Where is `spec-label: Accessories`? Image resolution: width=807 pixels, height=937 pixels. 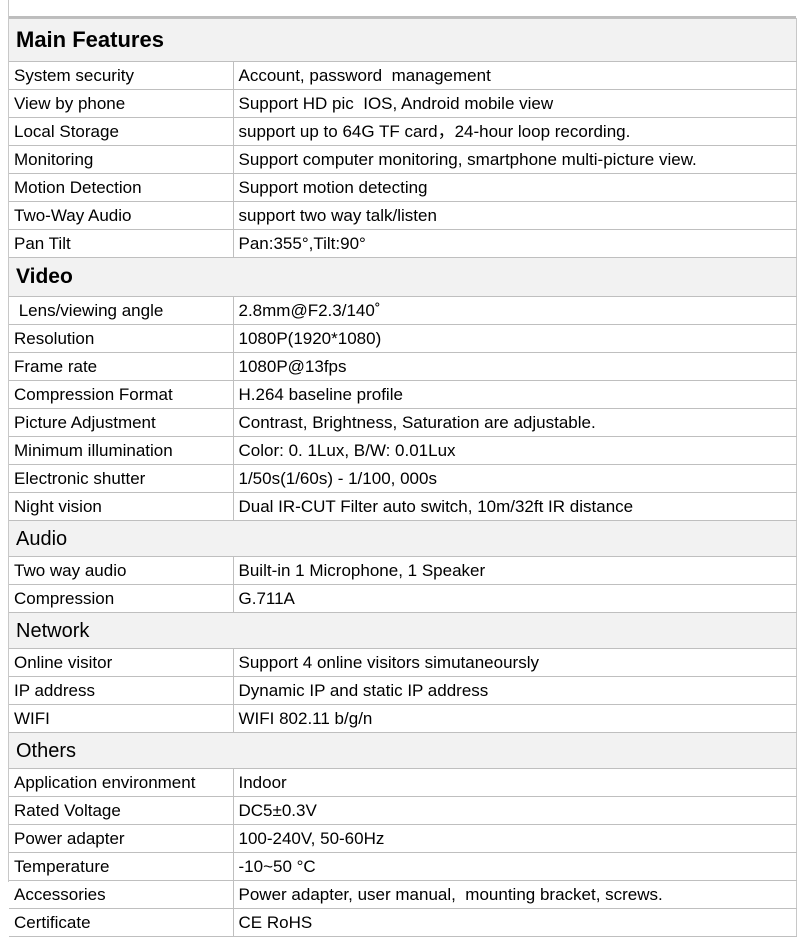 spec-label: Accessories is located at coordinates (121, 894).